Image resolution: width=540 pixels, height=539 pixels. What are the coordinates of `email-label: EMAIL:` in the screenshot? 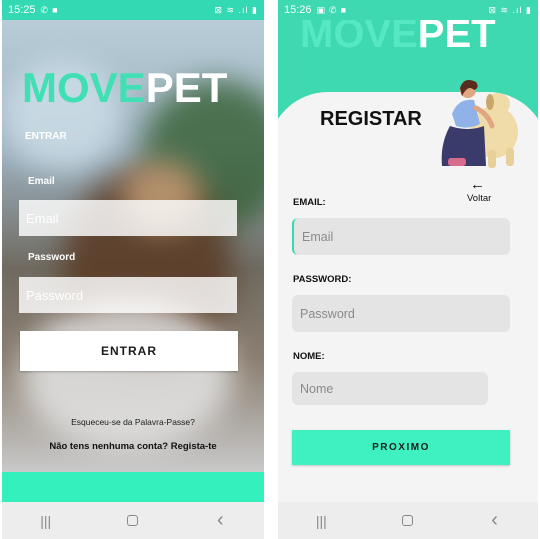 It's located at (309, 202).